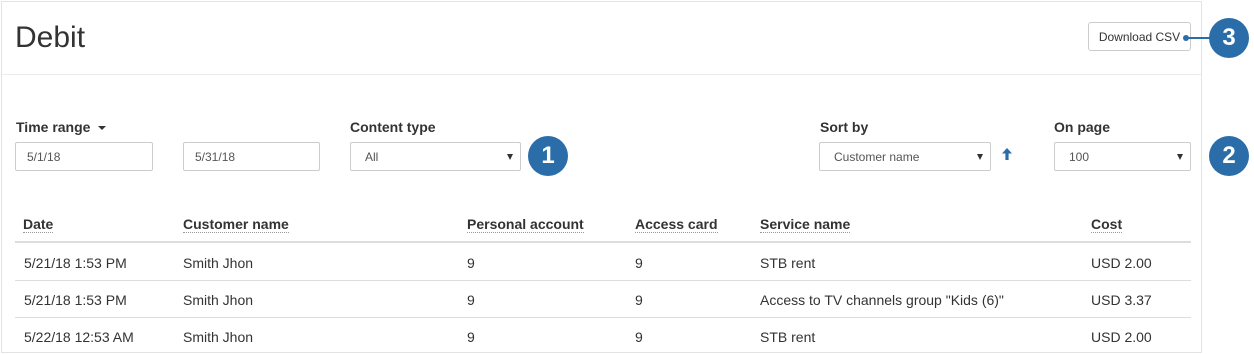 The height and width of the screenshot is (354, 1254). Describe the element at coordinates (601, 74) in the screenshot. I see `header-divider` at that location.